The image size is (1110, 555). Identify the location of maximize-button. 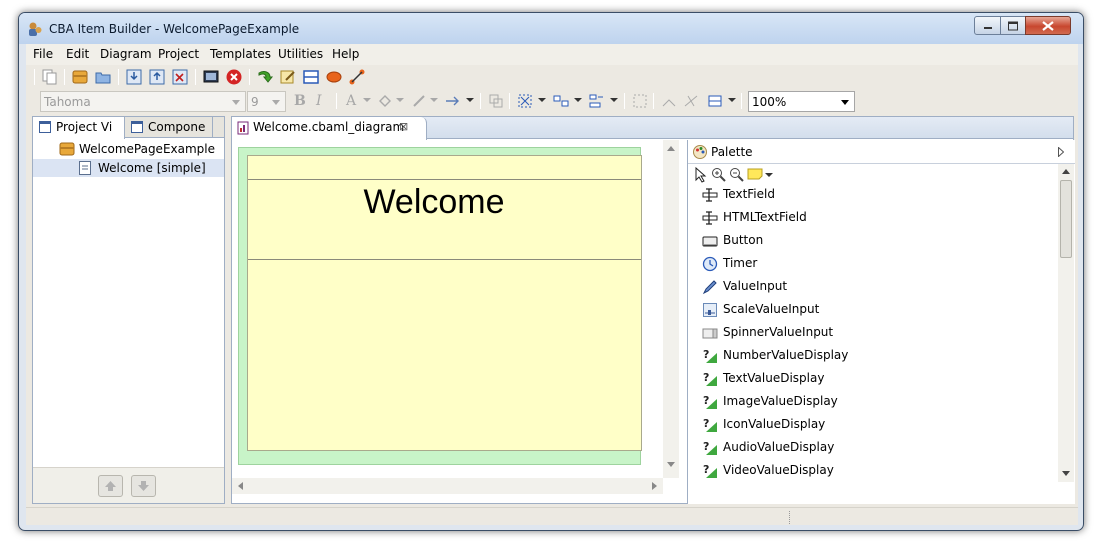
(1013, 25).